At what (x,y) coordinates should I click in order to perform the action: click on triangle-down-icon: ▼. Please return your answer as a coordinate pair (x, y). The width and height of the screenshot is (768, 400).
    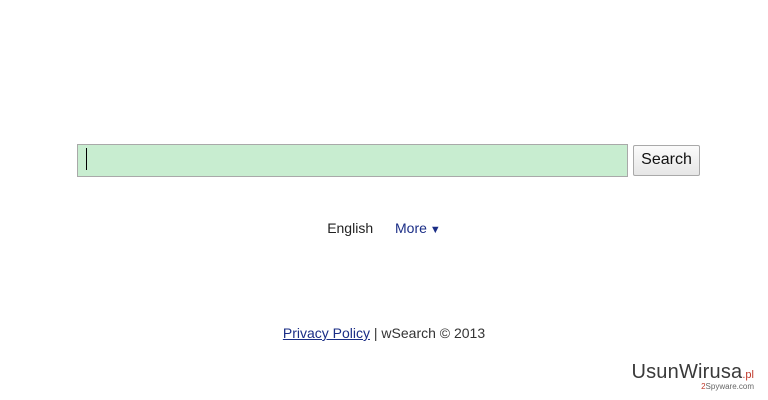
    Looking at the image, I should click on (435, 230).